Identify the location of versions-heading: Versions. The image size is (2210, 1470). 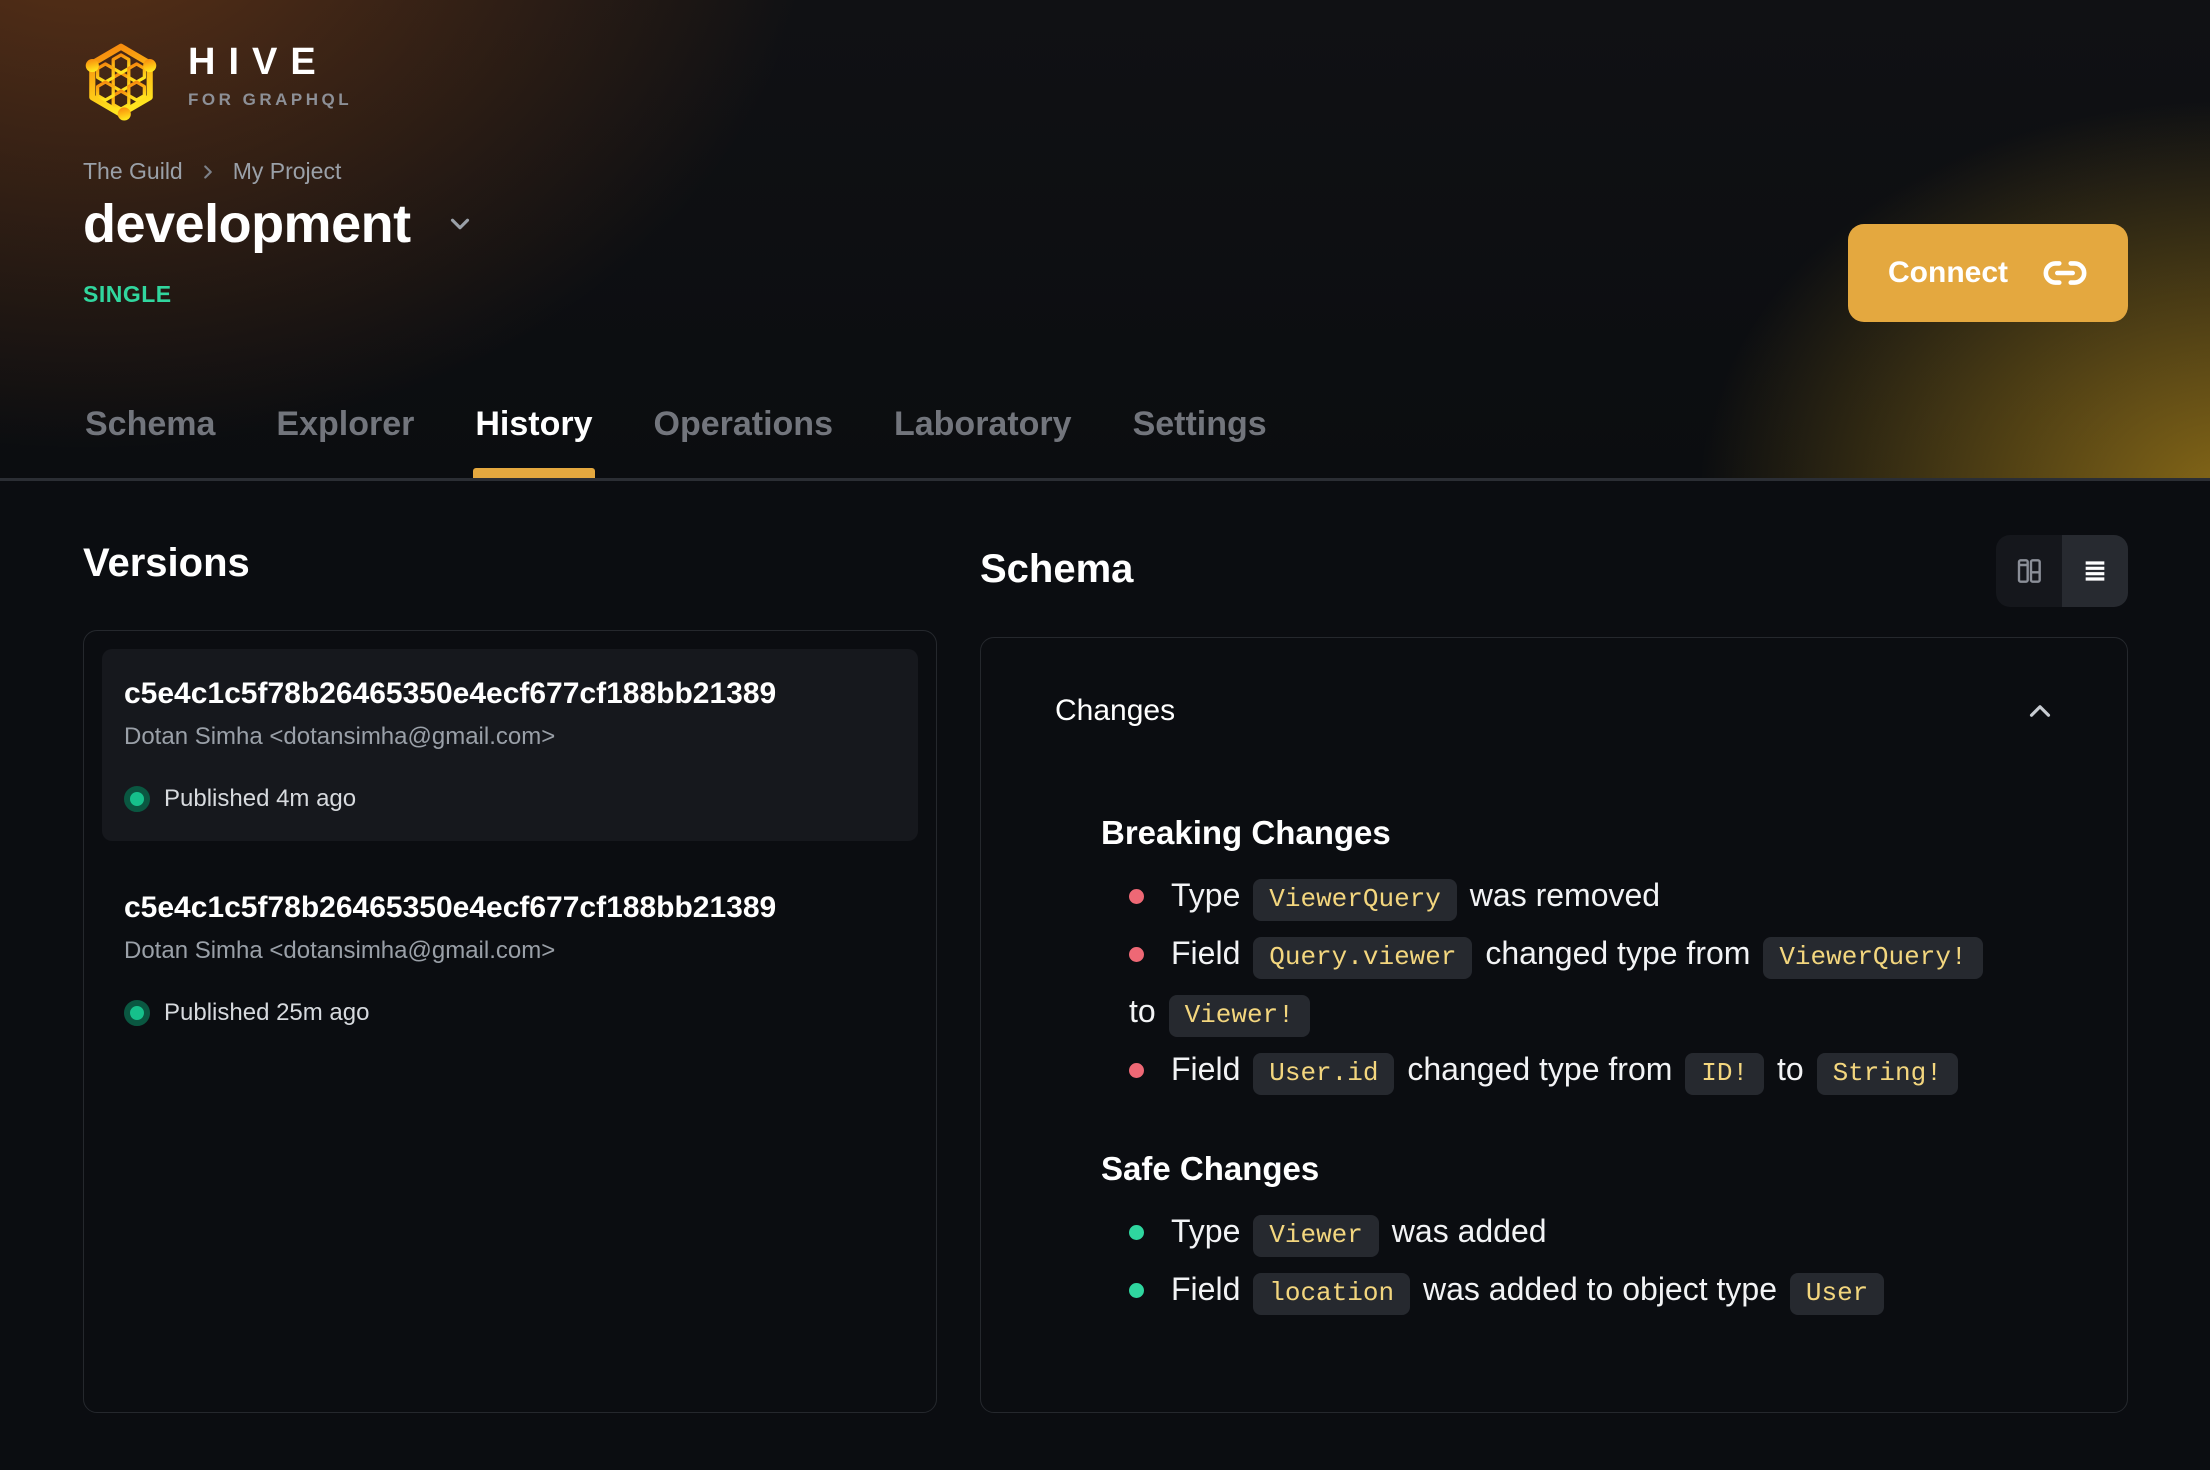
(166, 563).